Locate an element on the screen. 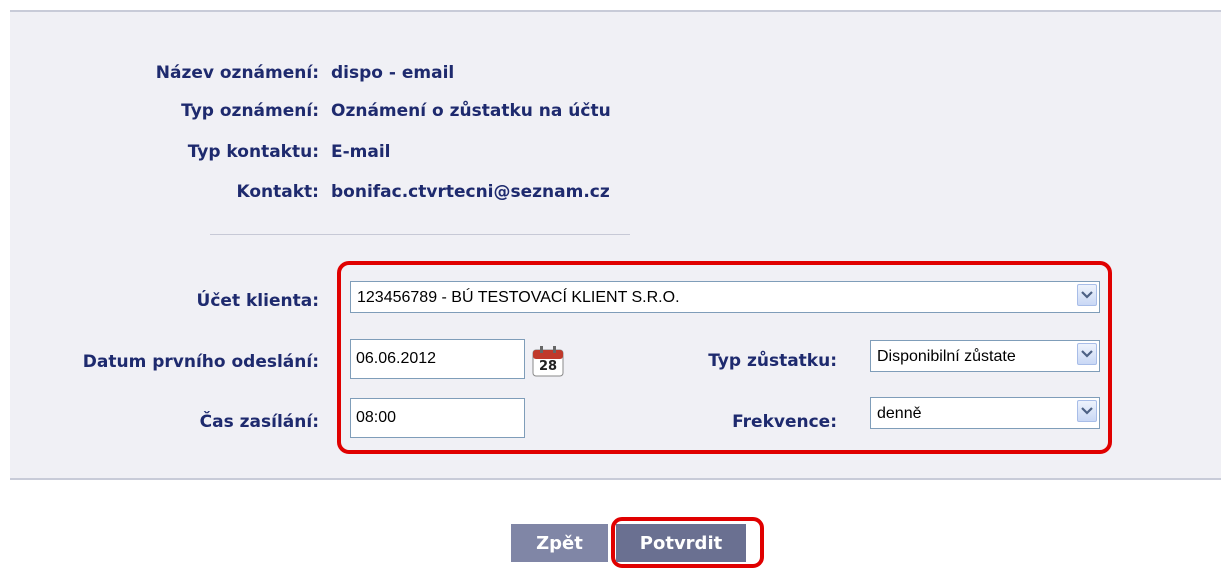  contact-value: bonifac.ctvrtecni@seznam.cz is located at coordinates (470, 192).